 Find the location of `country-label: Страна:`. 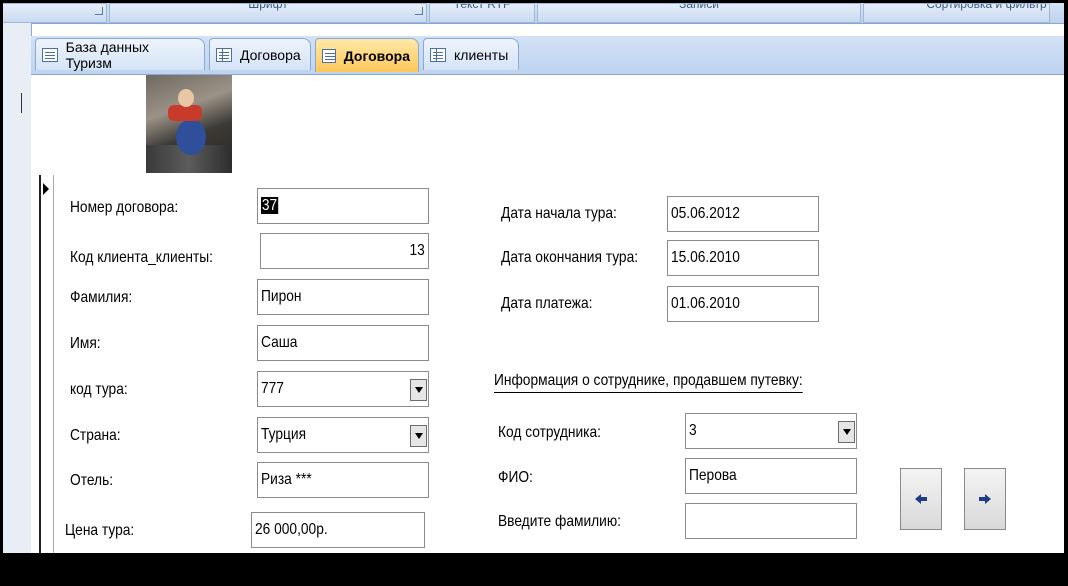

country-label: Страна: is located at coordinates (95, 435).